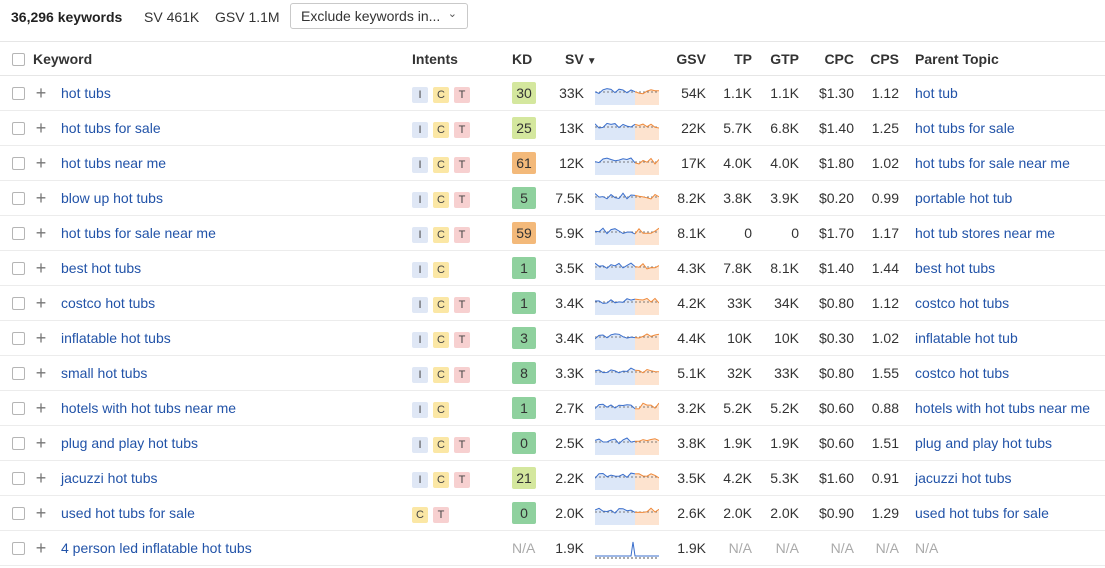 The image size is (1105, 568). Describe the element at coordinates (109, 478) in the screenshot. I see `keyword-link: jacuzzi hot tubs` at that location.